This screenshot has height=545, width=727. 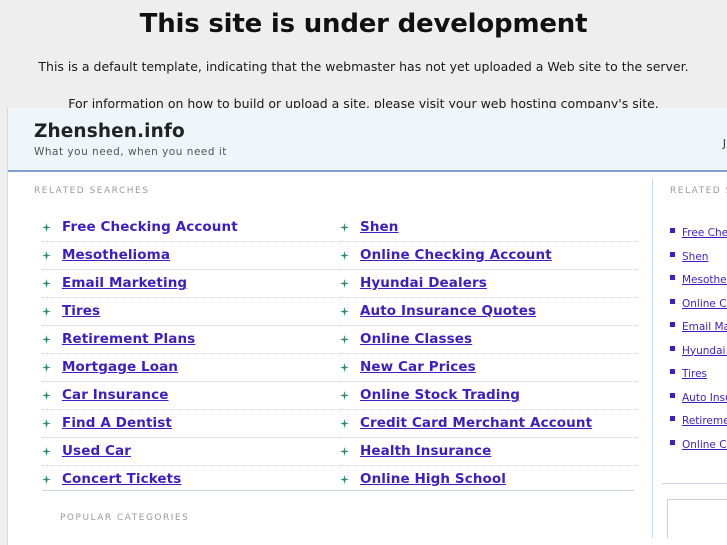 What do you see at coordinates (120, 367) in the screenshot?
I see `related-search-link: Mortgage Loan` at bounding box center [120, 367].